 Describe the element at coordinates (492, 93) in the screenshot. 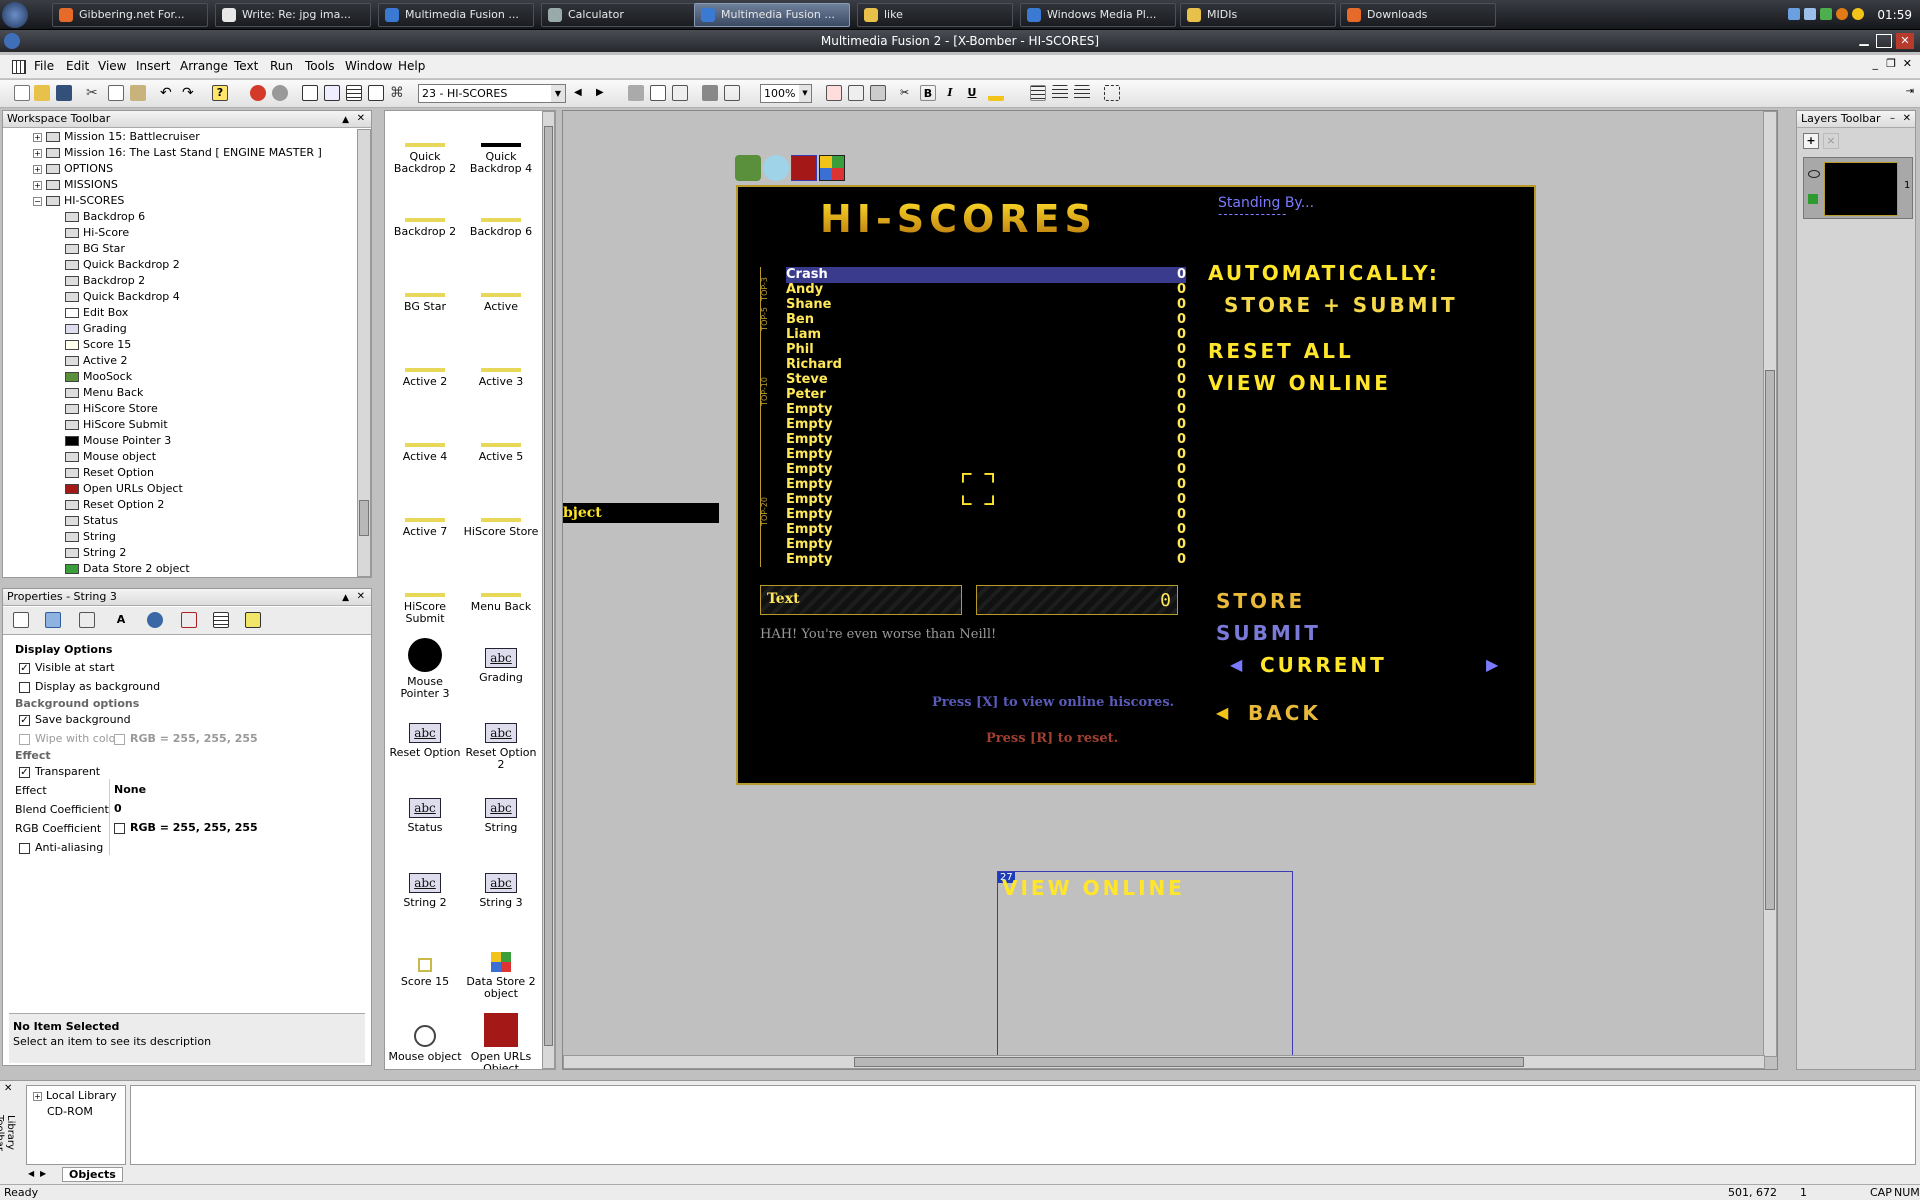

I see `frame-select: 23 - HI-SCORES ▼` at that location.